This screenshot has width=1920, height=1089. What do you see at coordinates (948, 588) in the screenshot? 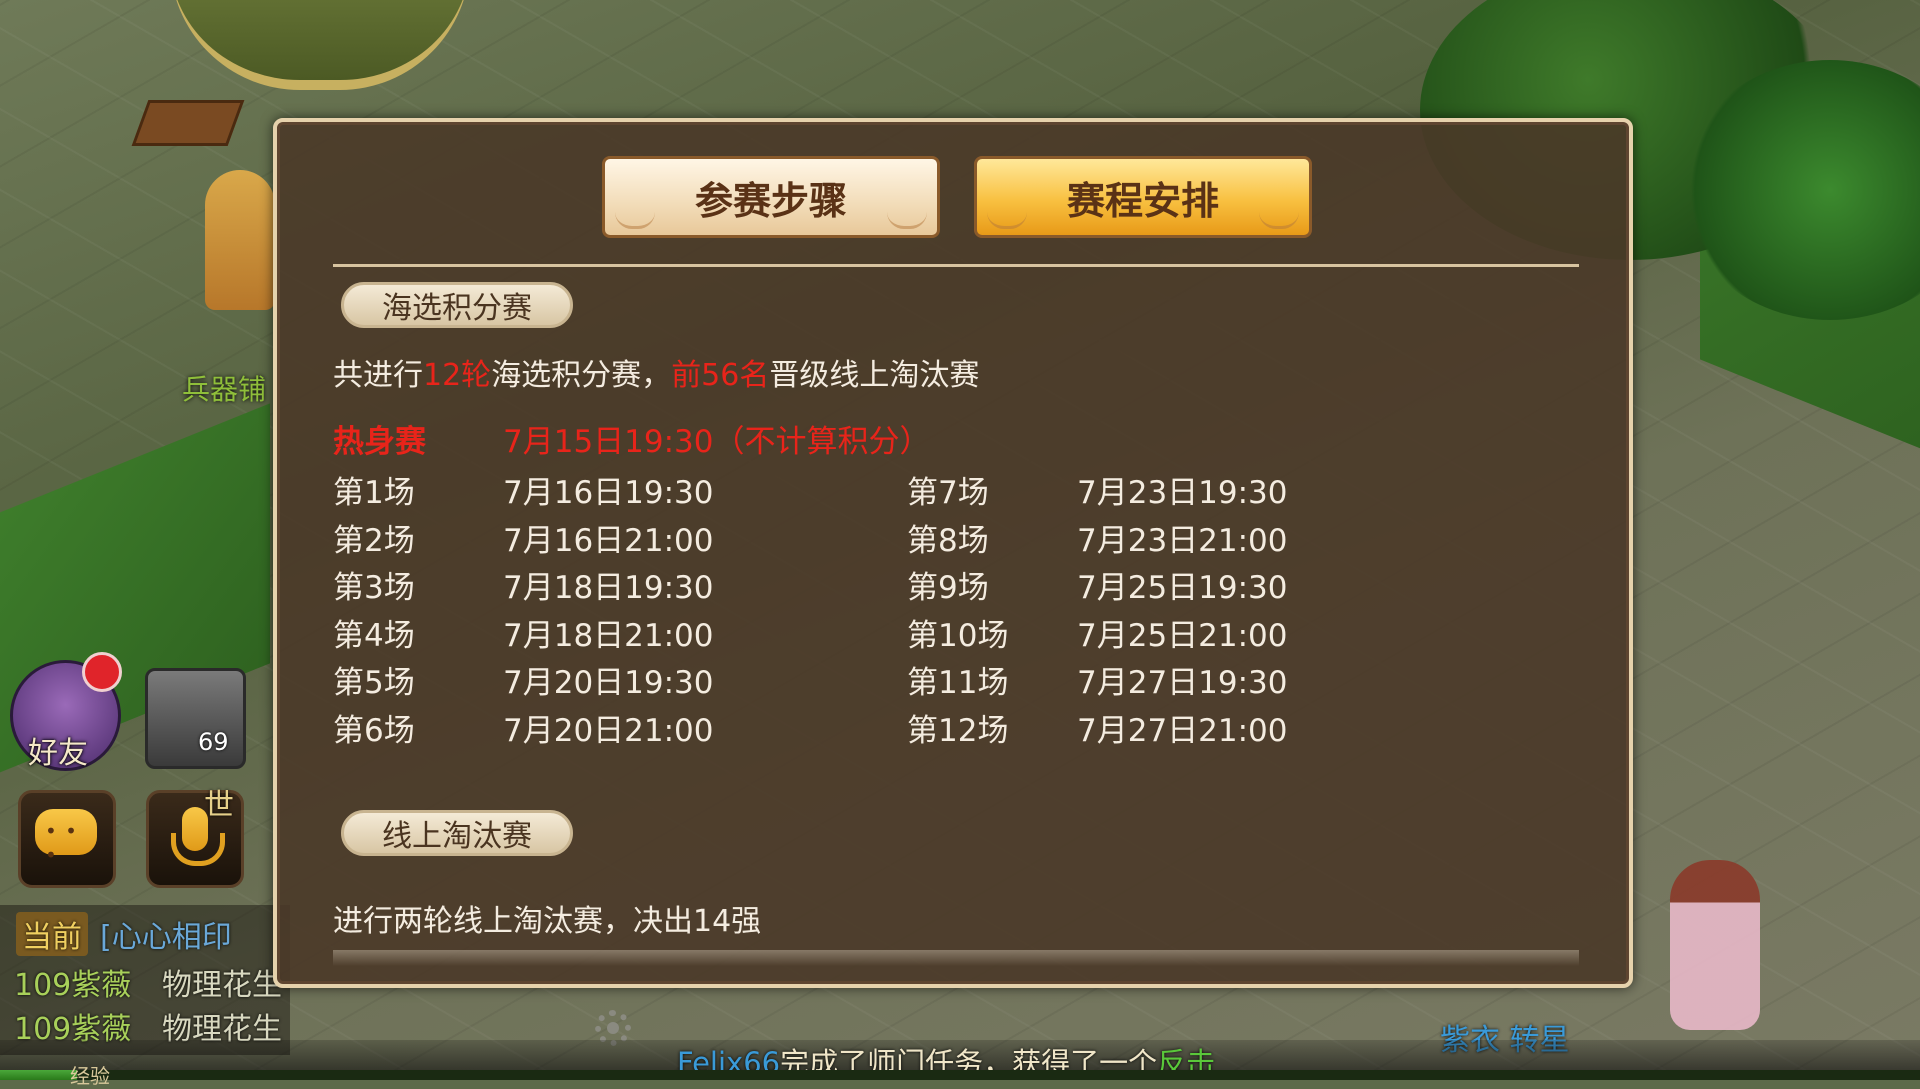
I see `match-round-label: 第9场` at bounding box center [948, 588].